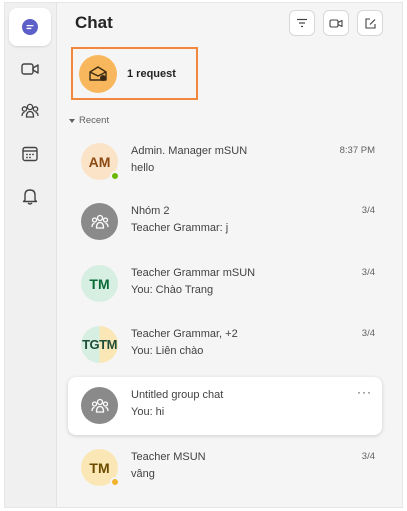  Describe the element at coordinates (189, 151) in the screenshot. I see `chat-name: Admin. Manager mSUN` at that location.